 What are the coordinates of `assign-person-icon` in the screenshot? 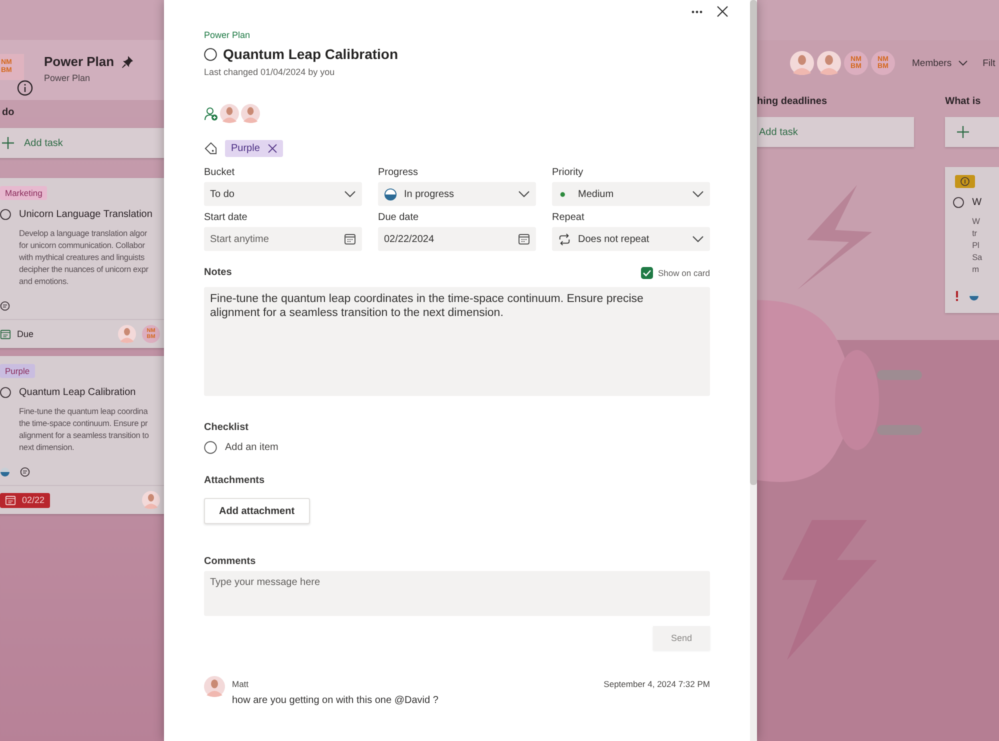 It's located at (211, 113).